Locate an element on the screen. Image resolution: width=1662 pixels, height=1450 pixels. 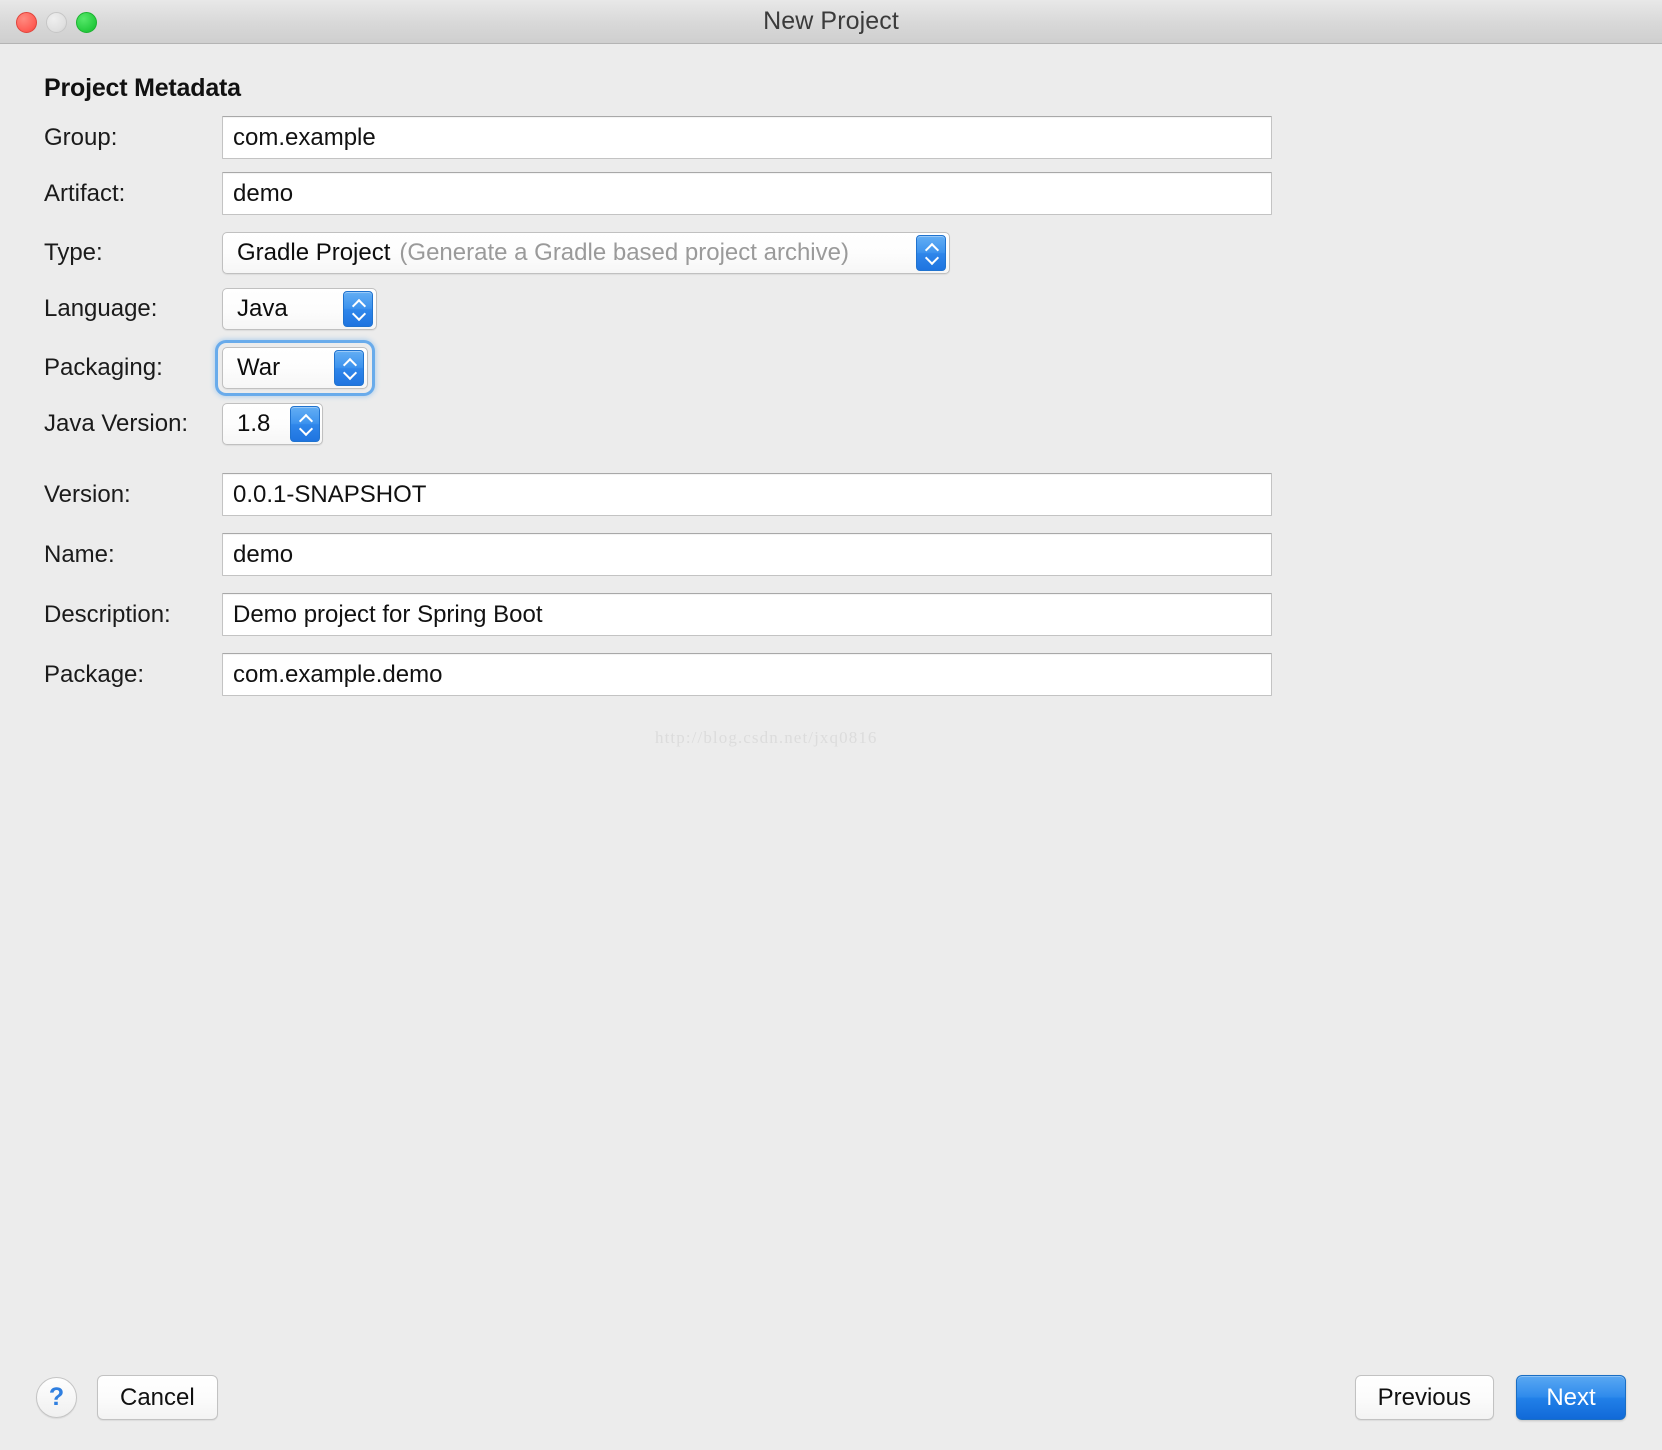
java-version-label: Java Version: is located at coordinates (116, 423).